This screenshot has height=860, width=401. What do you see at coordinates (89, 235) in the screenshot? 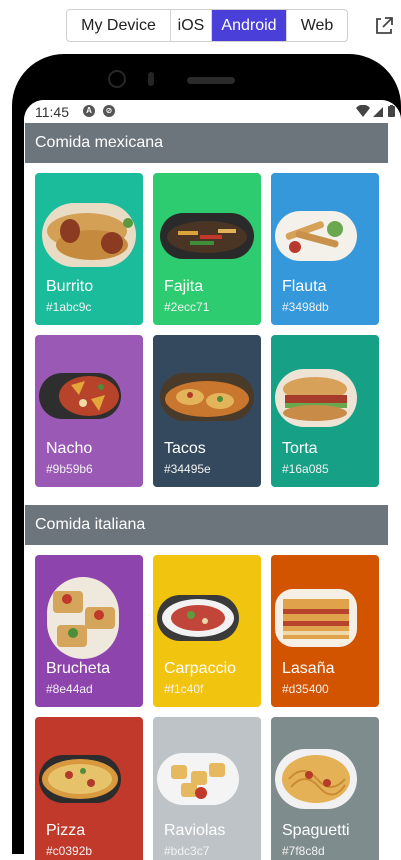
I see `burrito-image` at bounding box center [89, 235].